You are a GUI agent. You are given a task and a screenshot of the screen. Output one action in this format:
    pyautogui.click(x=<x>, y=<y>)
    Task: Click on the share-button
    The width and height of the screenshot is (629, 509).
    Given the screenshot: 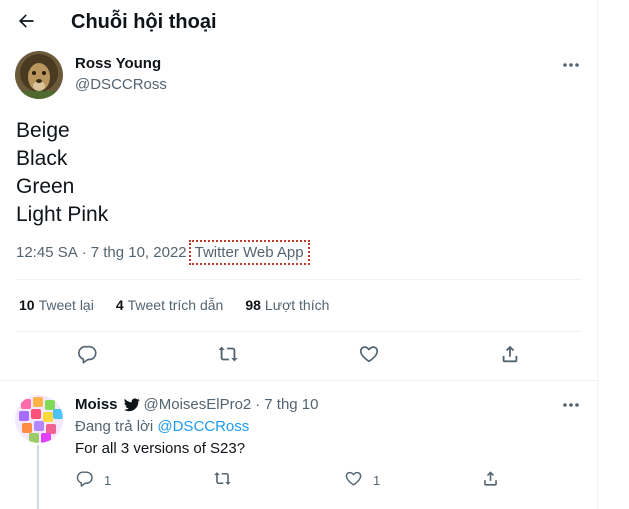 What is the action you would take?
    pyautogui.click(x=510, y=356)
    